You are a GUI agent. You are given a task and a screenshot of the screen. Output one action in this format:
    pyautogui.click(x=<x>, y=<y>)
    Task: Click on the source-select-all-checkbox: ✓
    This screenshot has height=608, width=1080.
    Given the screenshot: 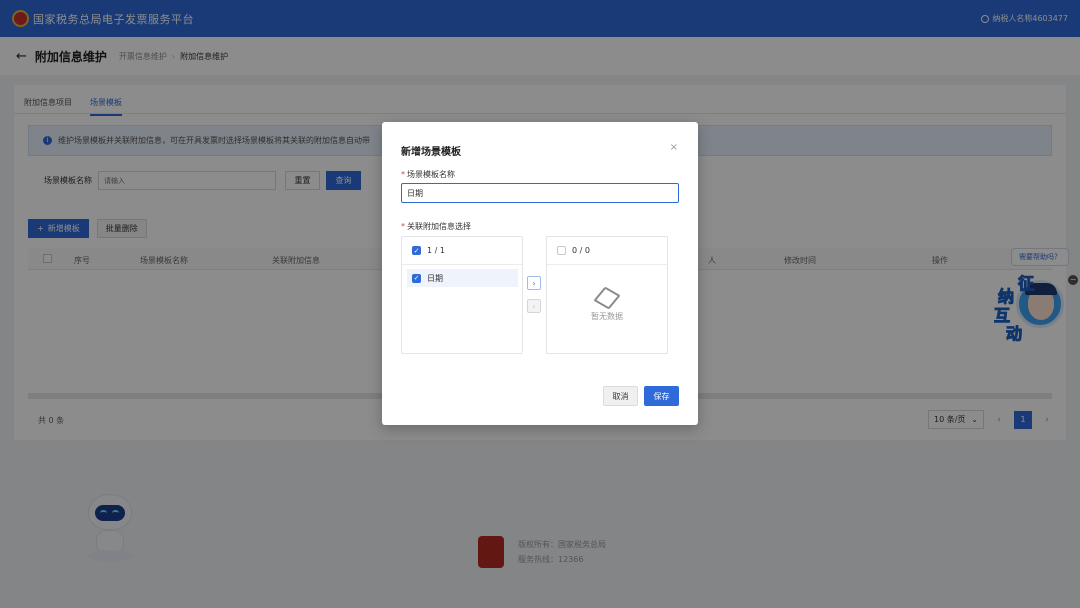 What is the action you would take?
    pyautogui.click(x=416, y=250)
    